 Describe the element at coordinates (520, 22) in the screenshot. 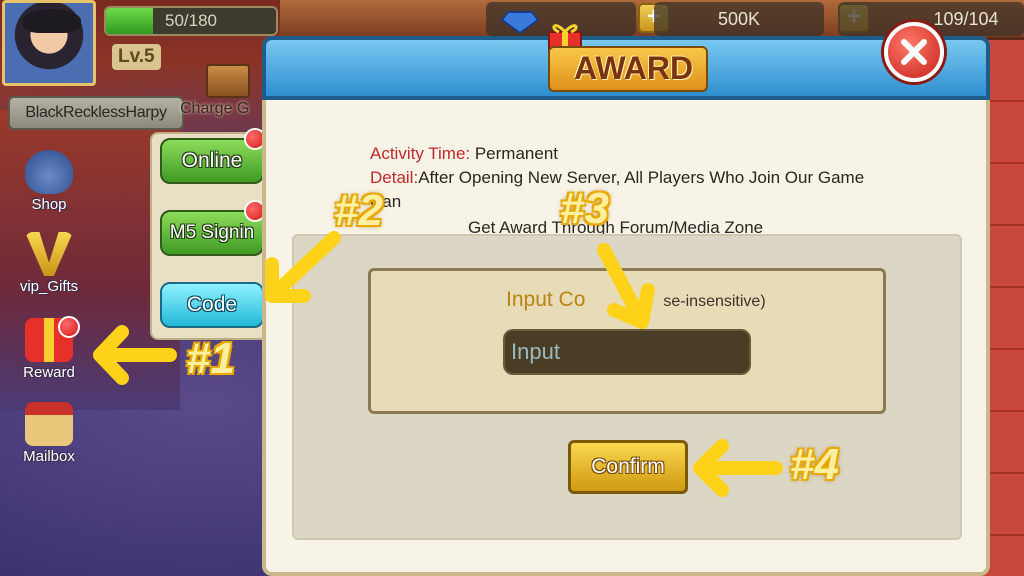

I see `gem-icon` at that location.